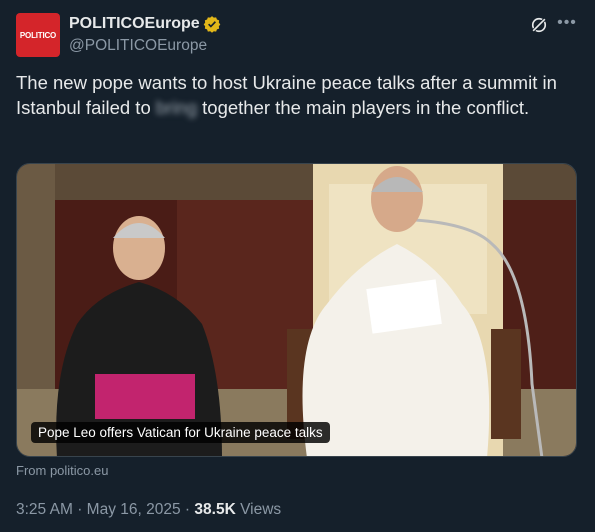 This screenshot has height=532, width=595. What do you see at coordinates (62, 470) in the screenshot?
I see `link-source: From politico.eu` at bounding box center [62, 470].